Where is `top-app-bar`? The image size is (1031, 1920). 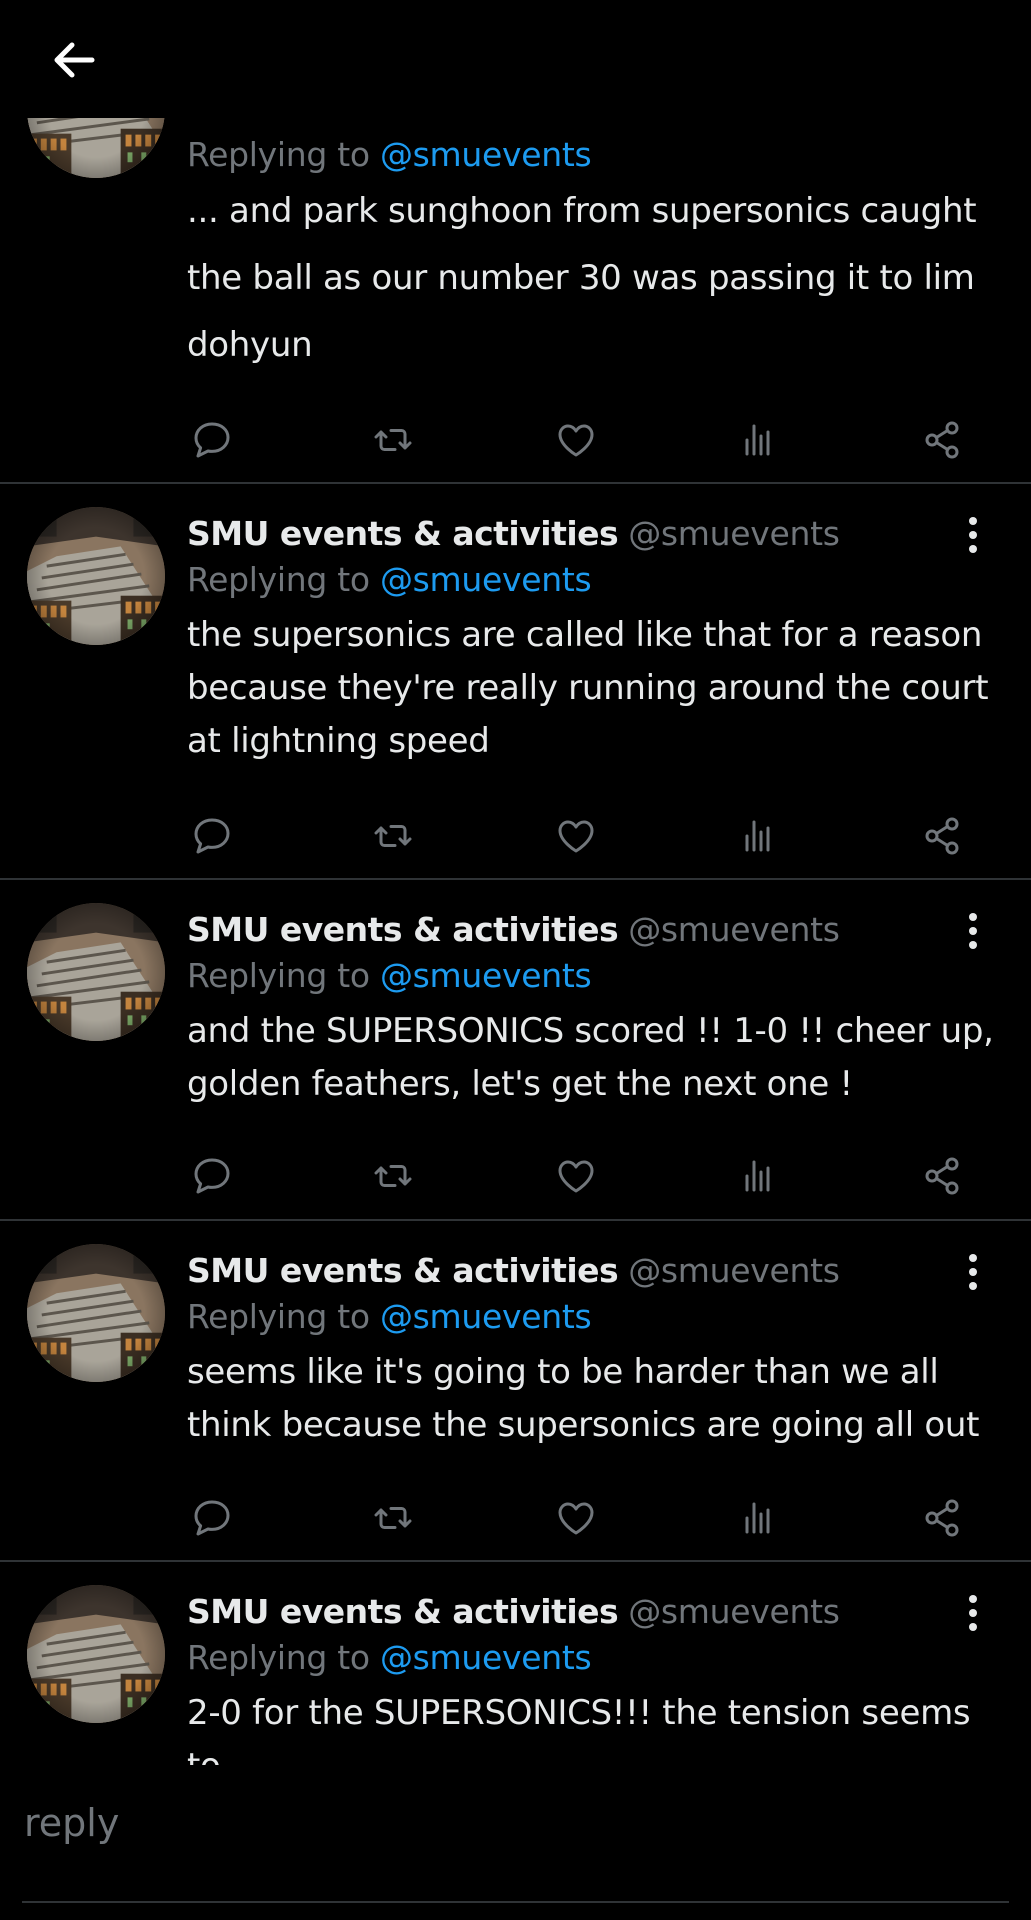
top-app-bar is located at coordinates (515, 59).